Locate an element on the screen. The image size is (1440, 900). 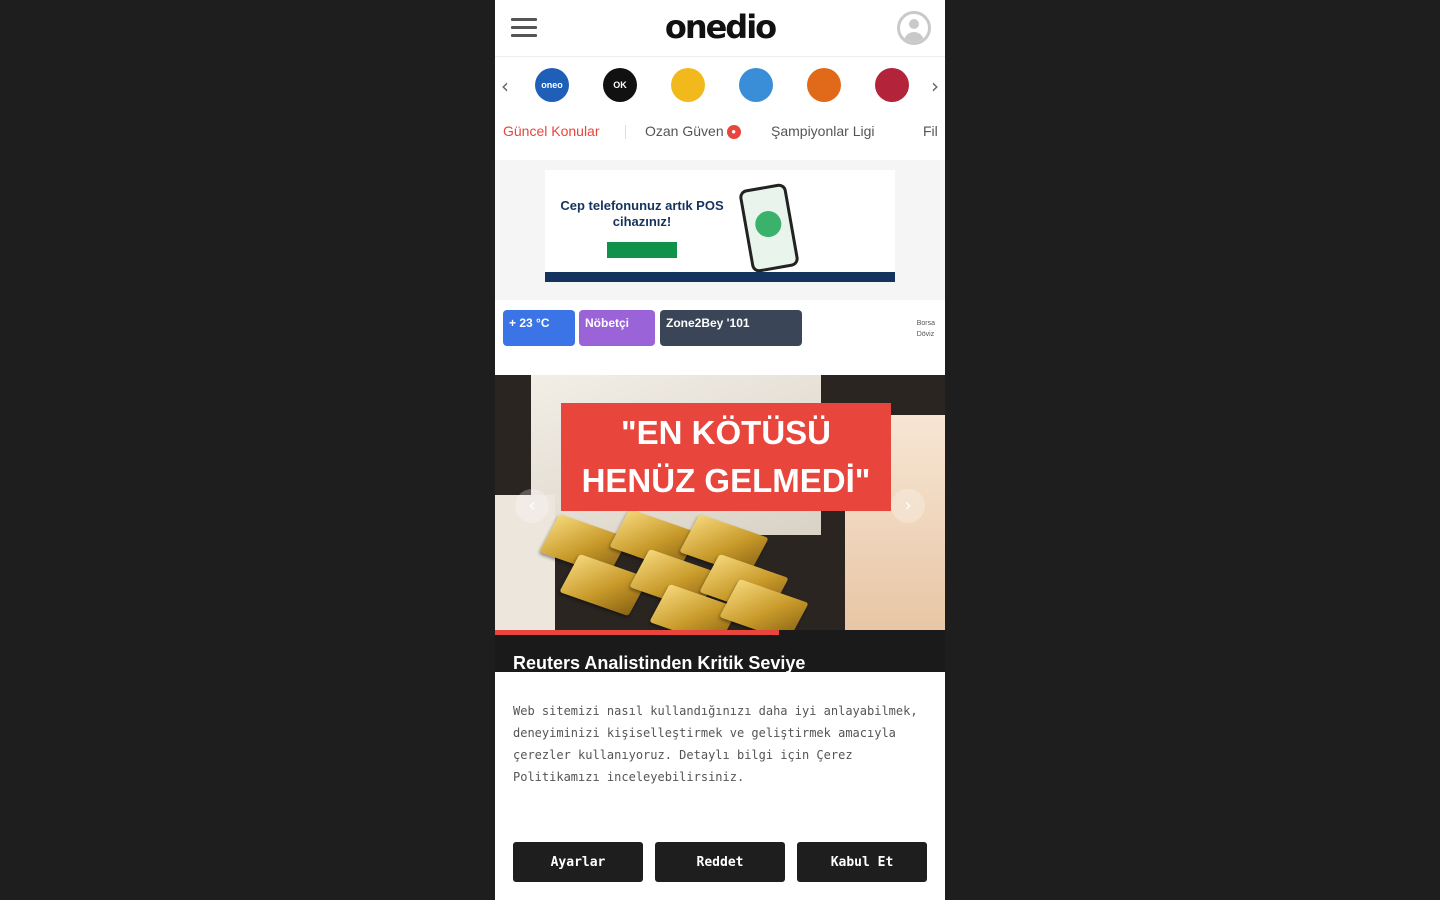
match-widget: Zone2Bey '101 is located at coordinates (731, 328).